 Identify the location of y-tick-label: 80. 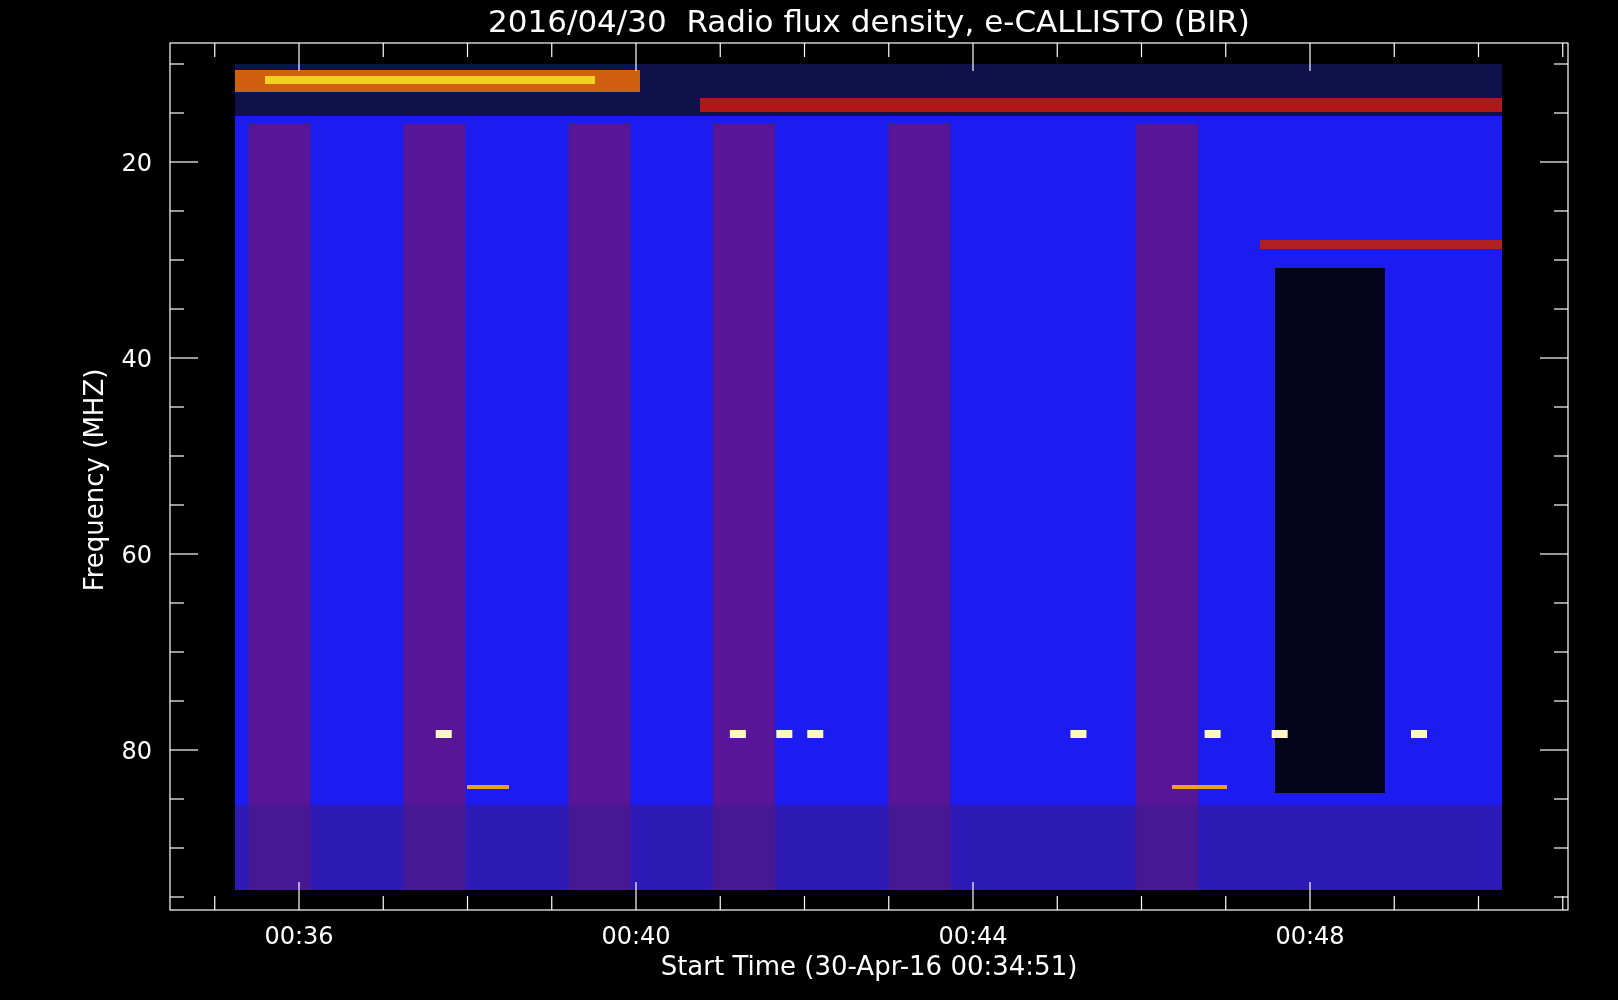
(136, 751).